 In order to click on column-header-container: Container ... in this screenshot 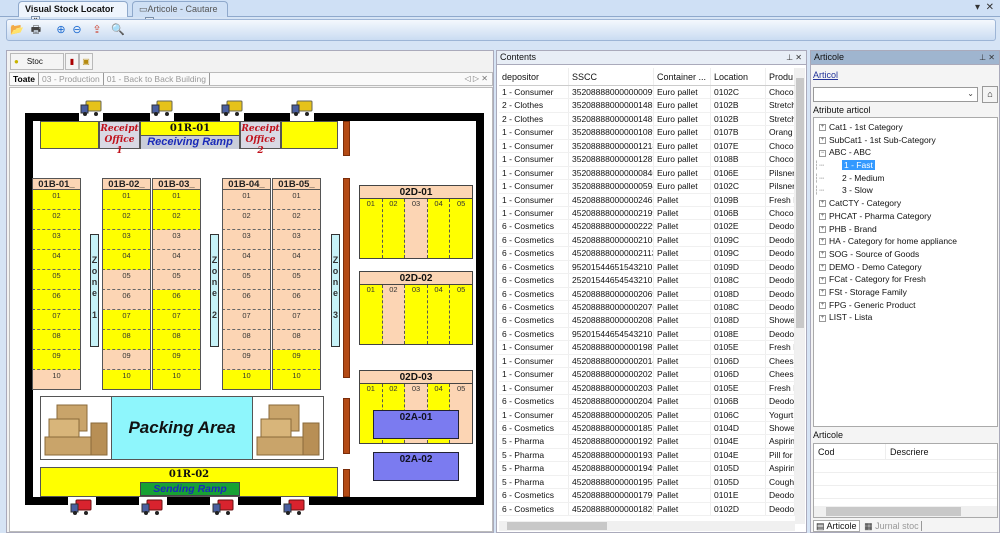, I will do `click(682, 76)`.